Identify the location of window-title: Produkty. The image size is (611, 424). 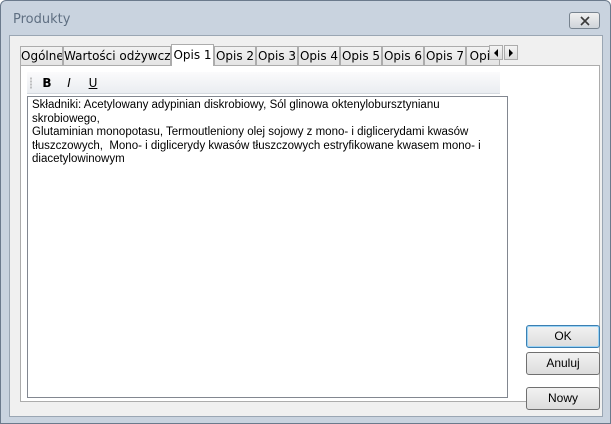
(42, 19).